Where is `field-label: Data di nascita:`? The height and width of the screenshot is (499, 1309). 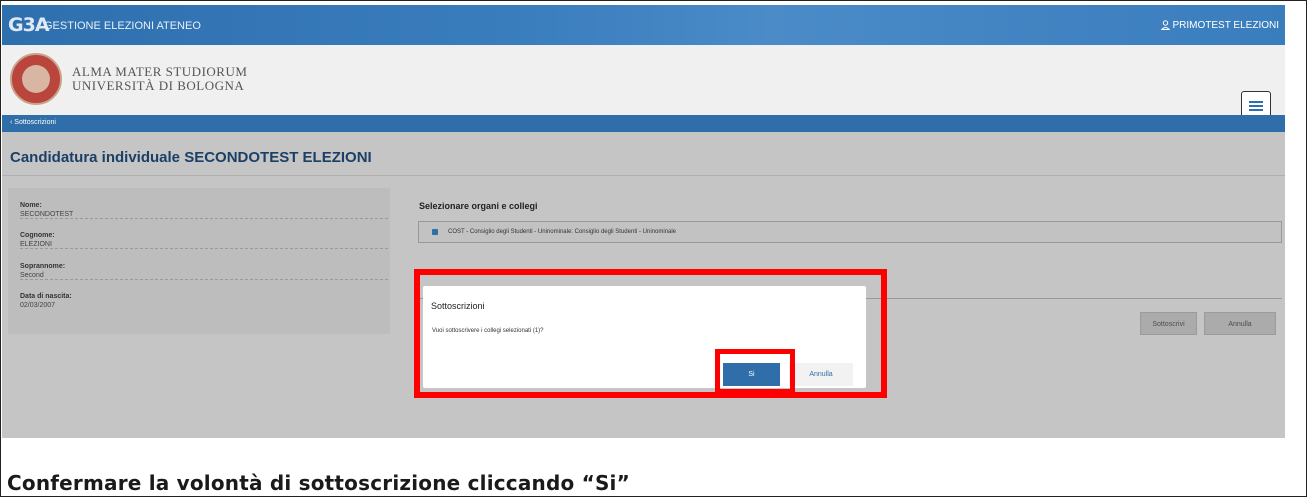 field-label: Data di nascita: is located at coordinates (46, 296).